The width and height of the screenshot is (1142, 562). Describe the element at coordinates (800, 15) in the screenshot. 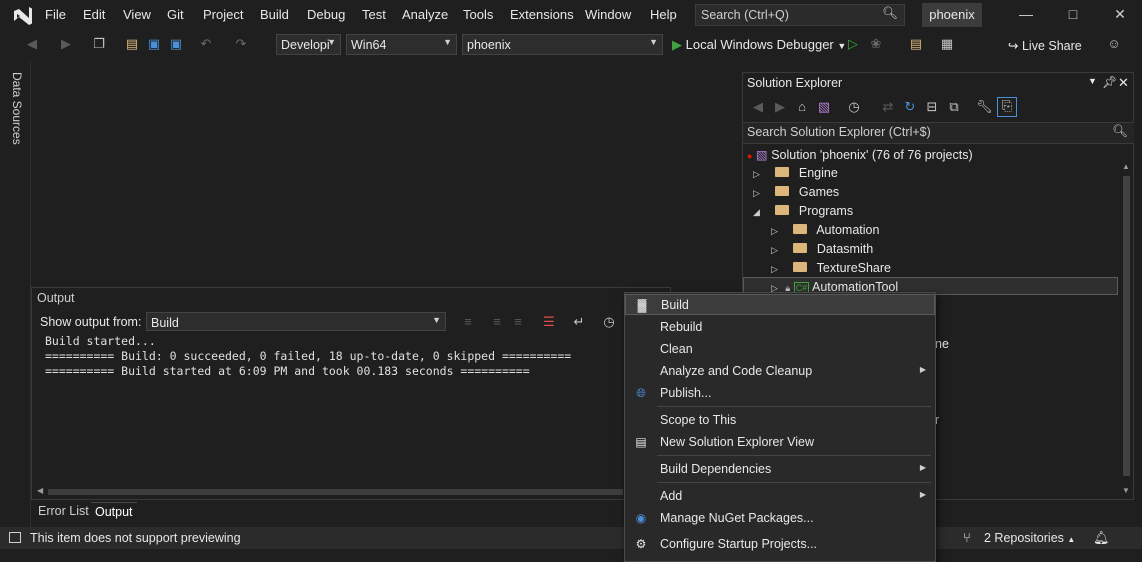

I see `search-input: Search (Ctrl+Q) 🔍︎` at that location.